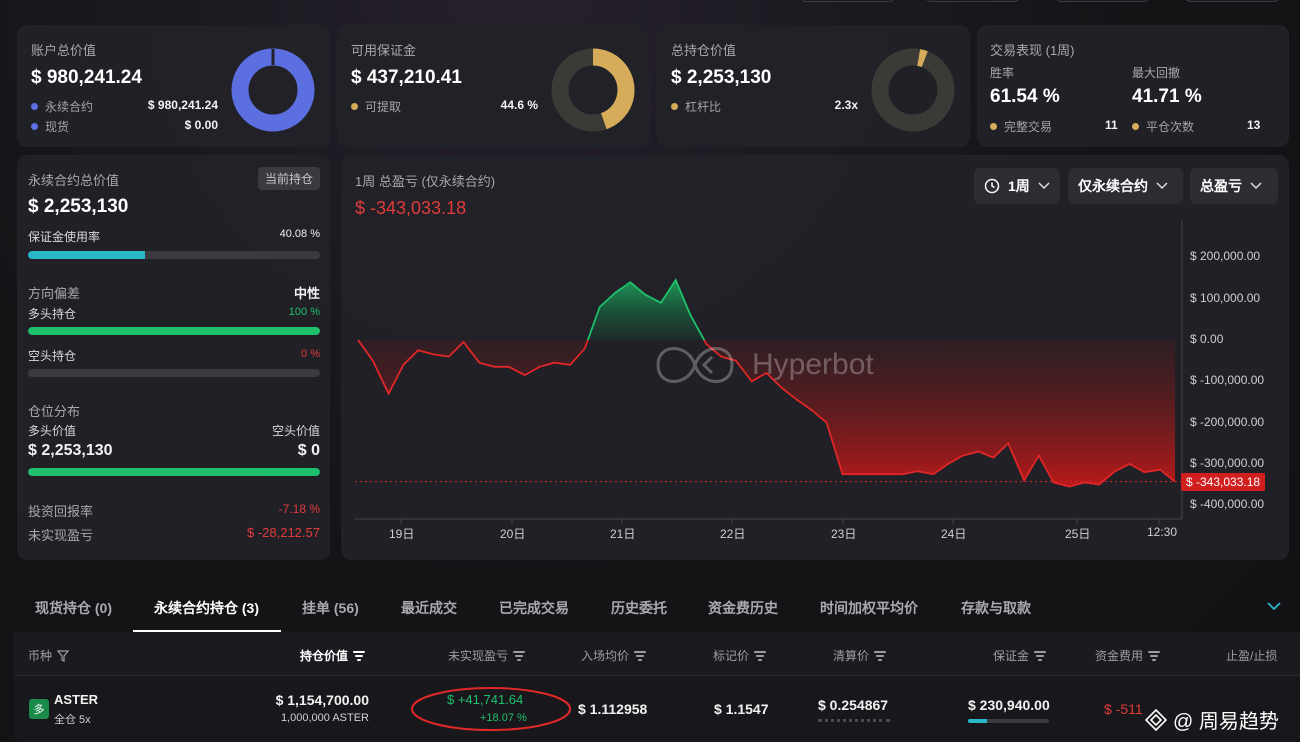 The height and width of the screenshot is (742, 1300). What do you see at coordinates (1227, 380) in the screenshot?
I see `y-tick-label: $ -100,000.00` at bounding box center [1227, 380].